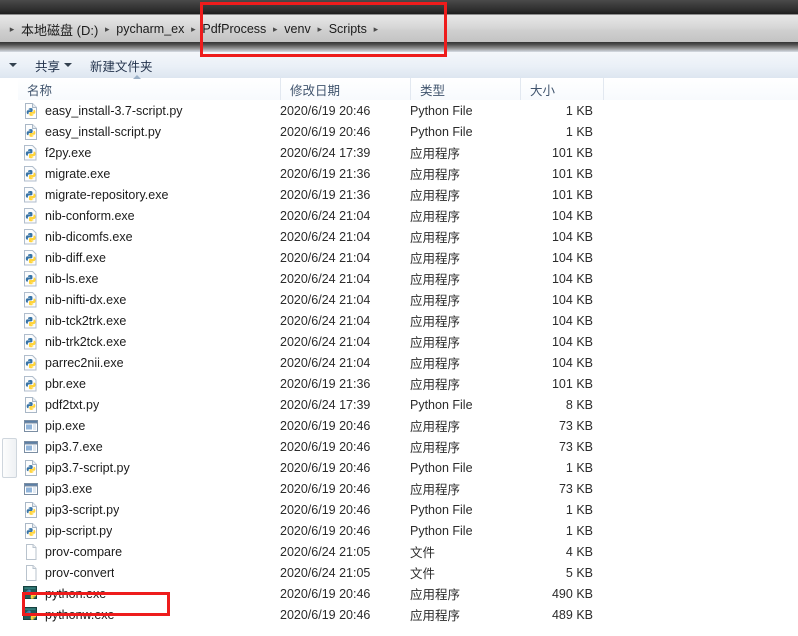  Describe the element at coordinates (408, 341) in the screenshot. I see `file-row: nib-trk2tck.exe 2020/6/24 21:04 应用程序 104 KB` at that location.